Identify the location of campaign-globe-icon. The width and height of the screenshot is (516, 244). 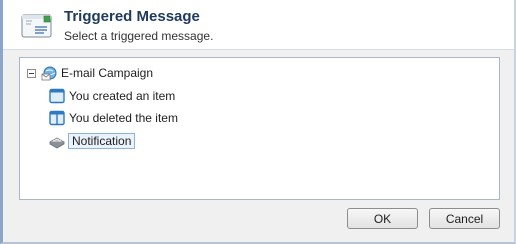
(49, 73).